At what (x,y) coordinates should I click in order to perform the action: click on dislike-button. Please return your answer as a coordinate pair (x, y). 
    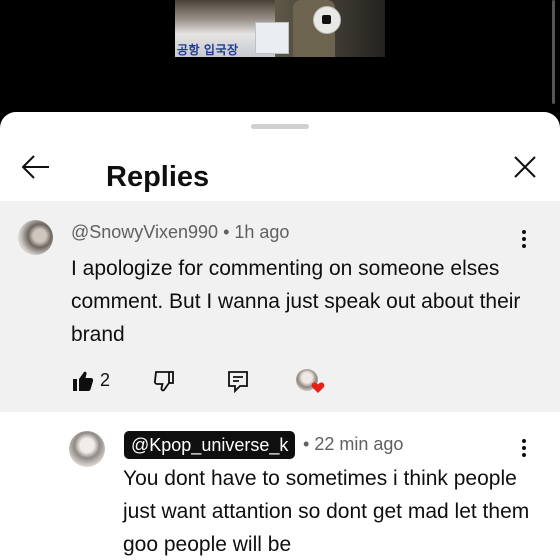
    Looking at the image, I should click on (164, 381).